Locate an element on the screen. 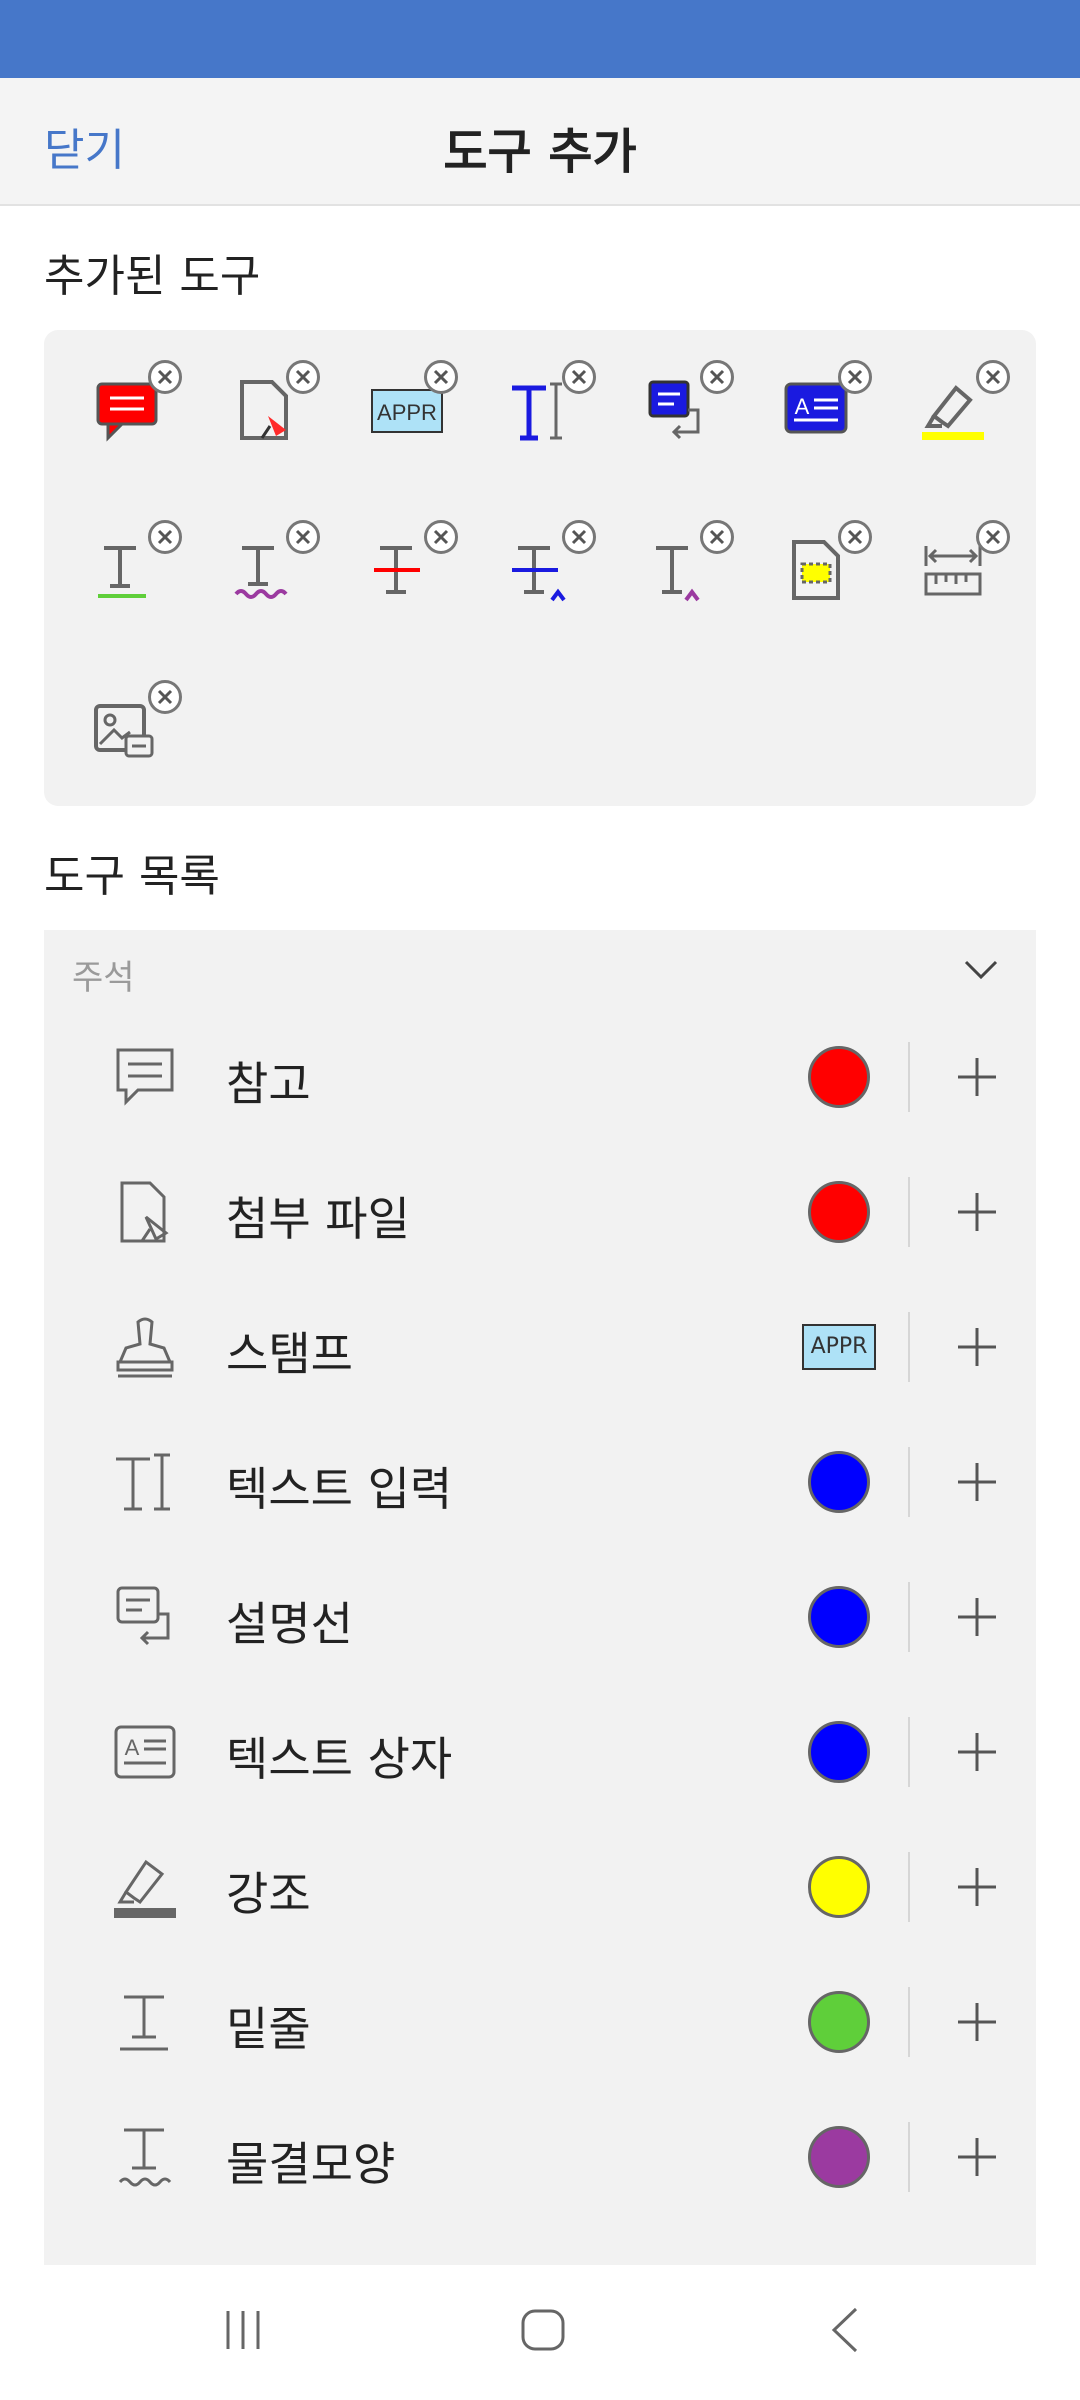 The image size is (1080, 2400). list-item-label: 강조 is located at coordinates (268, 1894).